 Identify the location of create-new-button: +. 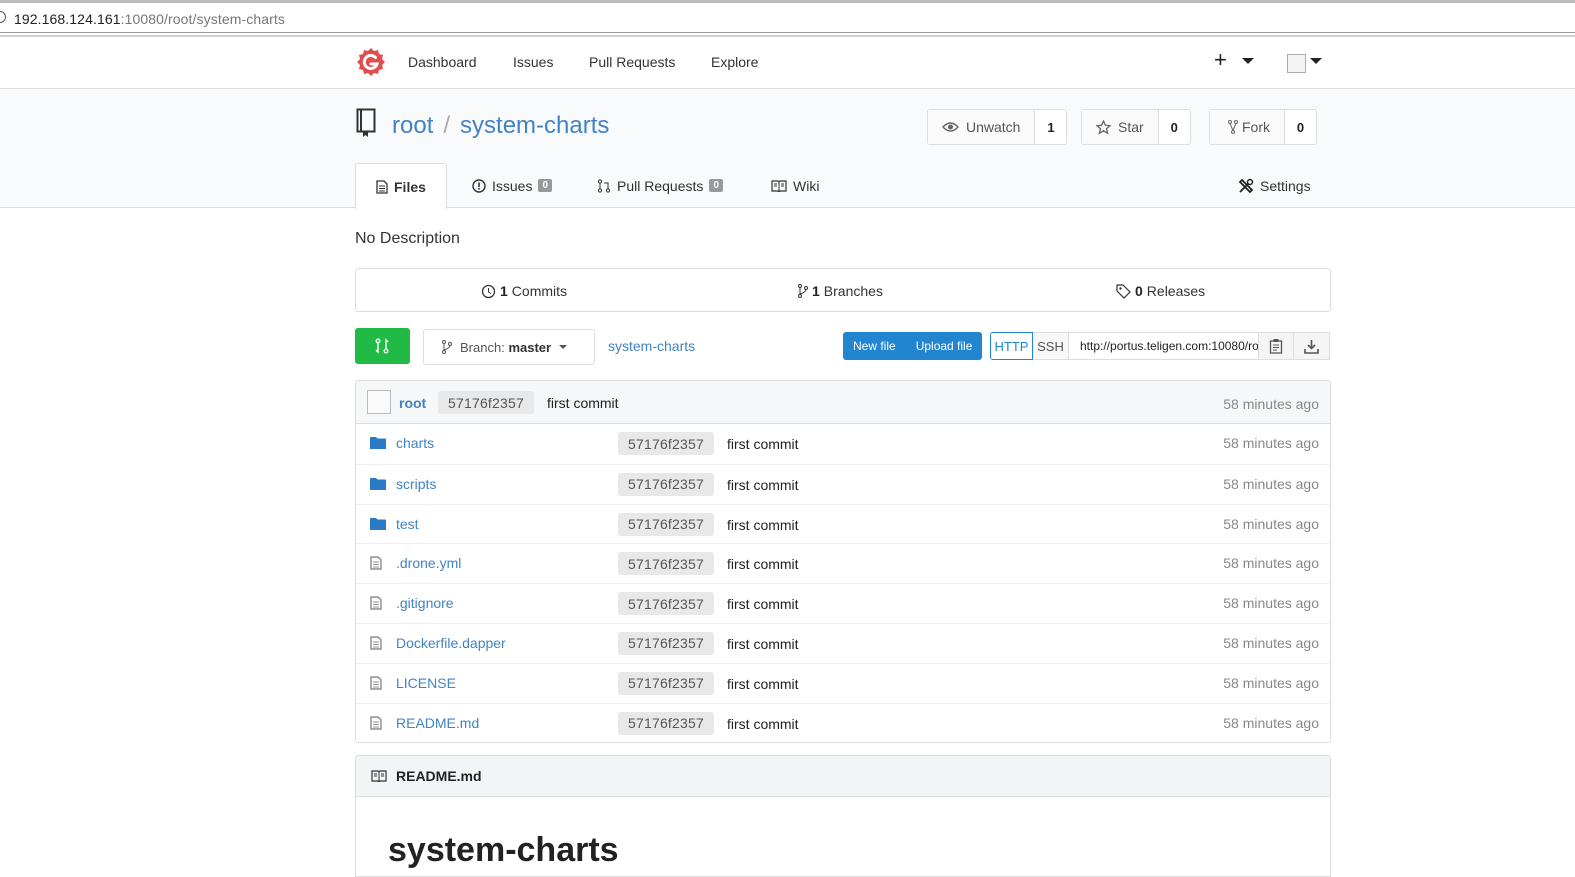
(1220, 60).